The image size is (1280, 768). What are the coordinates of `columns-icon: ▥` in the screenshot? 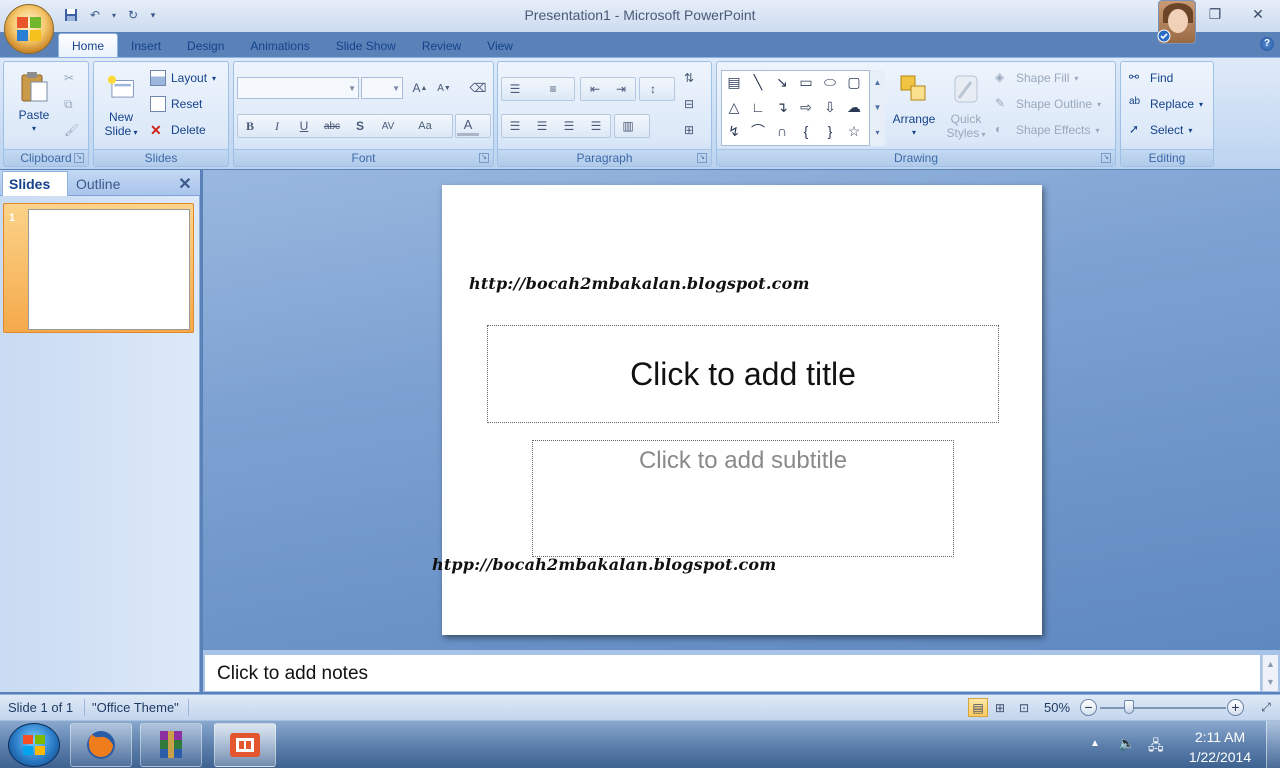 It's located at (628, 126).